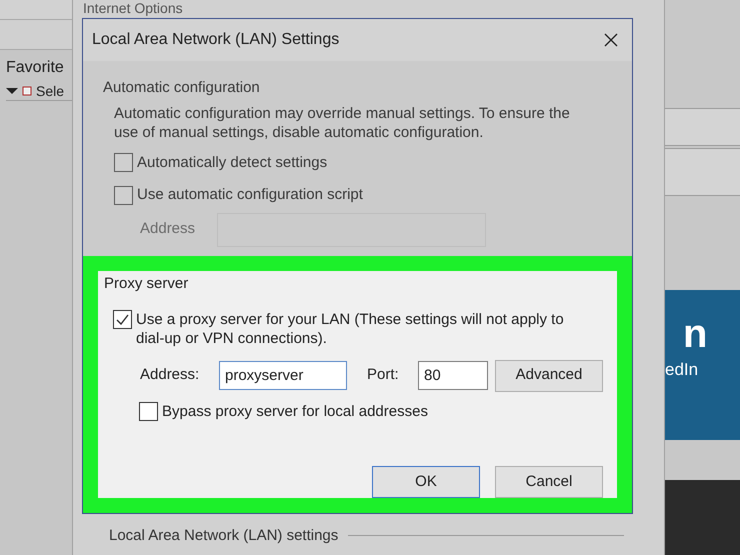  Describe the element at coordinates (168, 229) in the screenshot. I see `field-label: Address` at that location.